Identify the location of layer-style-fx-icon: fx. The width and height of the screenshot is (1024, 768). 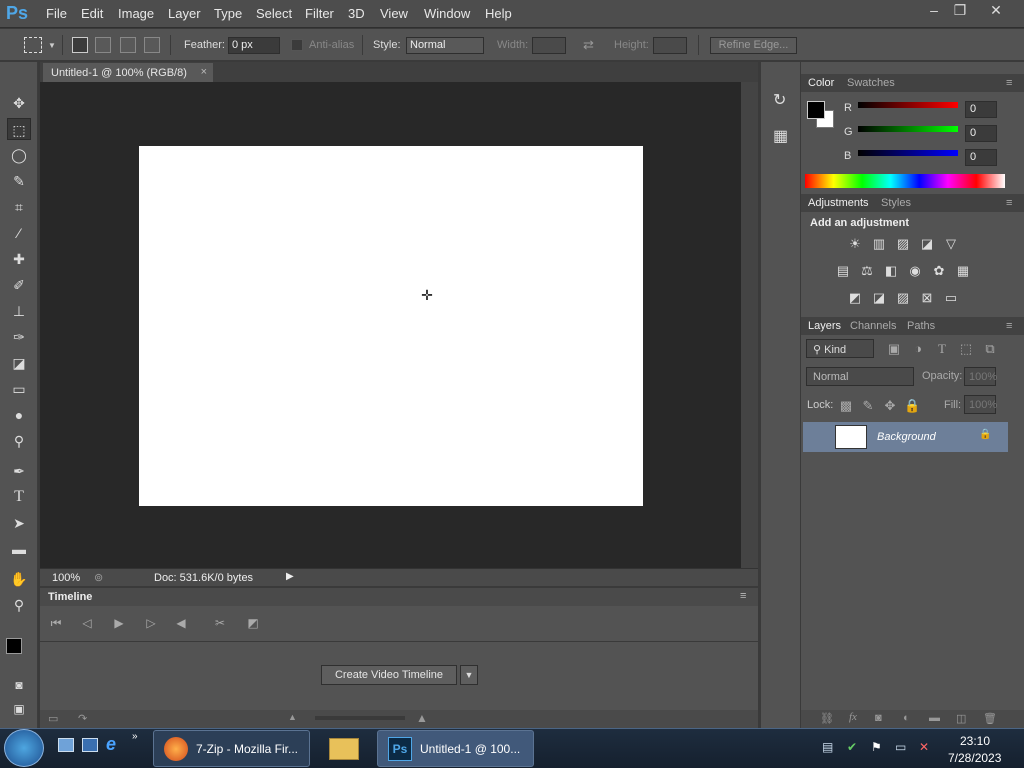
(853, 717).